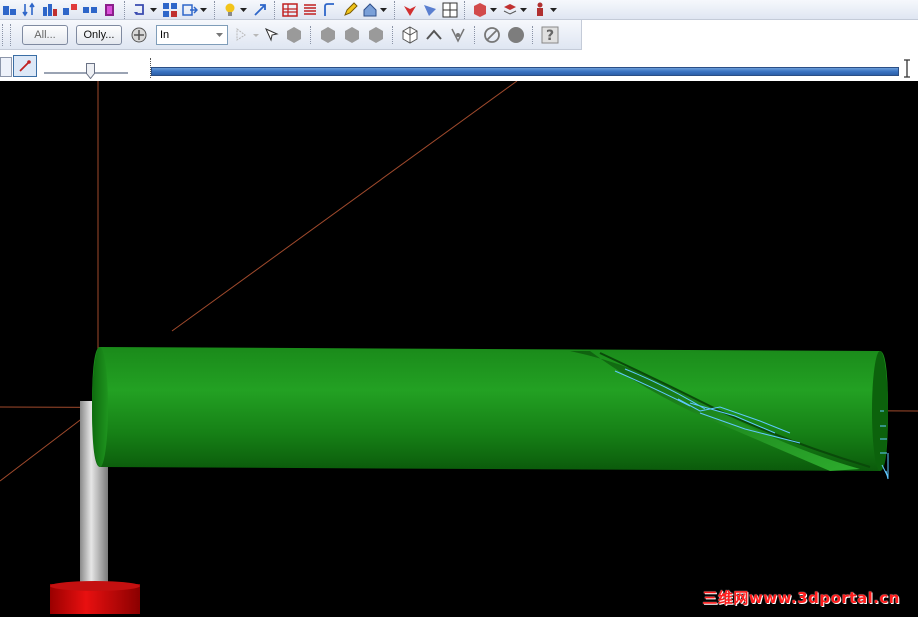 The width and height of the screenshot is (918, 617). I want to click on wand-icon, so click(25, 66).